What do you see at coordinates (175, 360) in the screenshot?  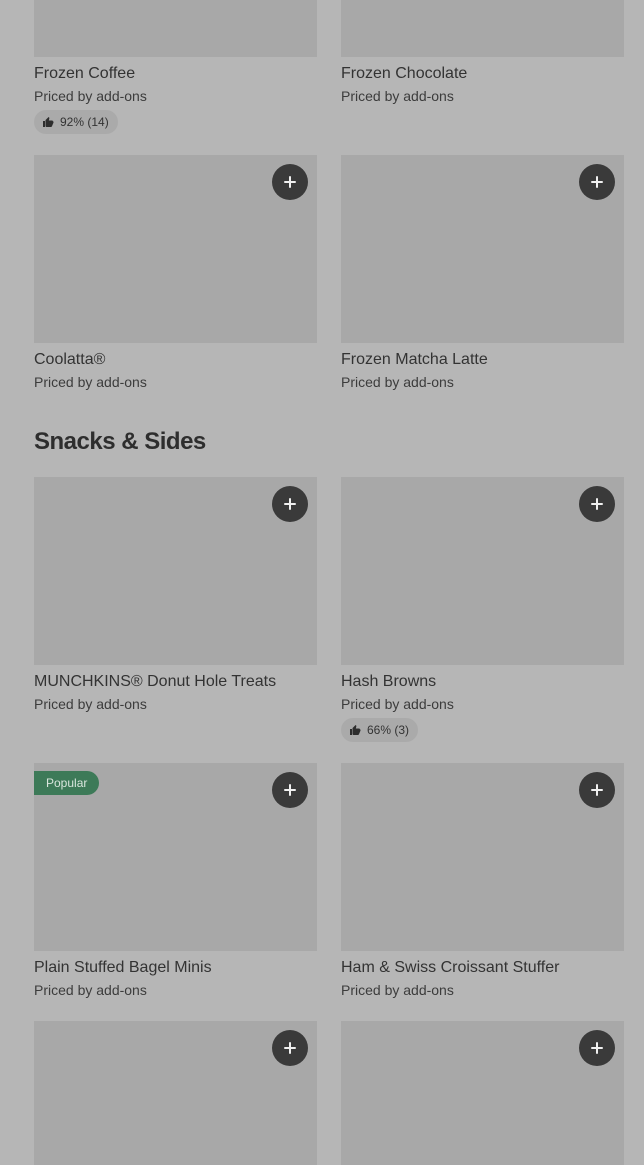 I see `item-name: Coolatta®` at bounding box center [175, 360].